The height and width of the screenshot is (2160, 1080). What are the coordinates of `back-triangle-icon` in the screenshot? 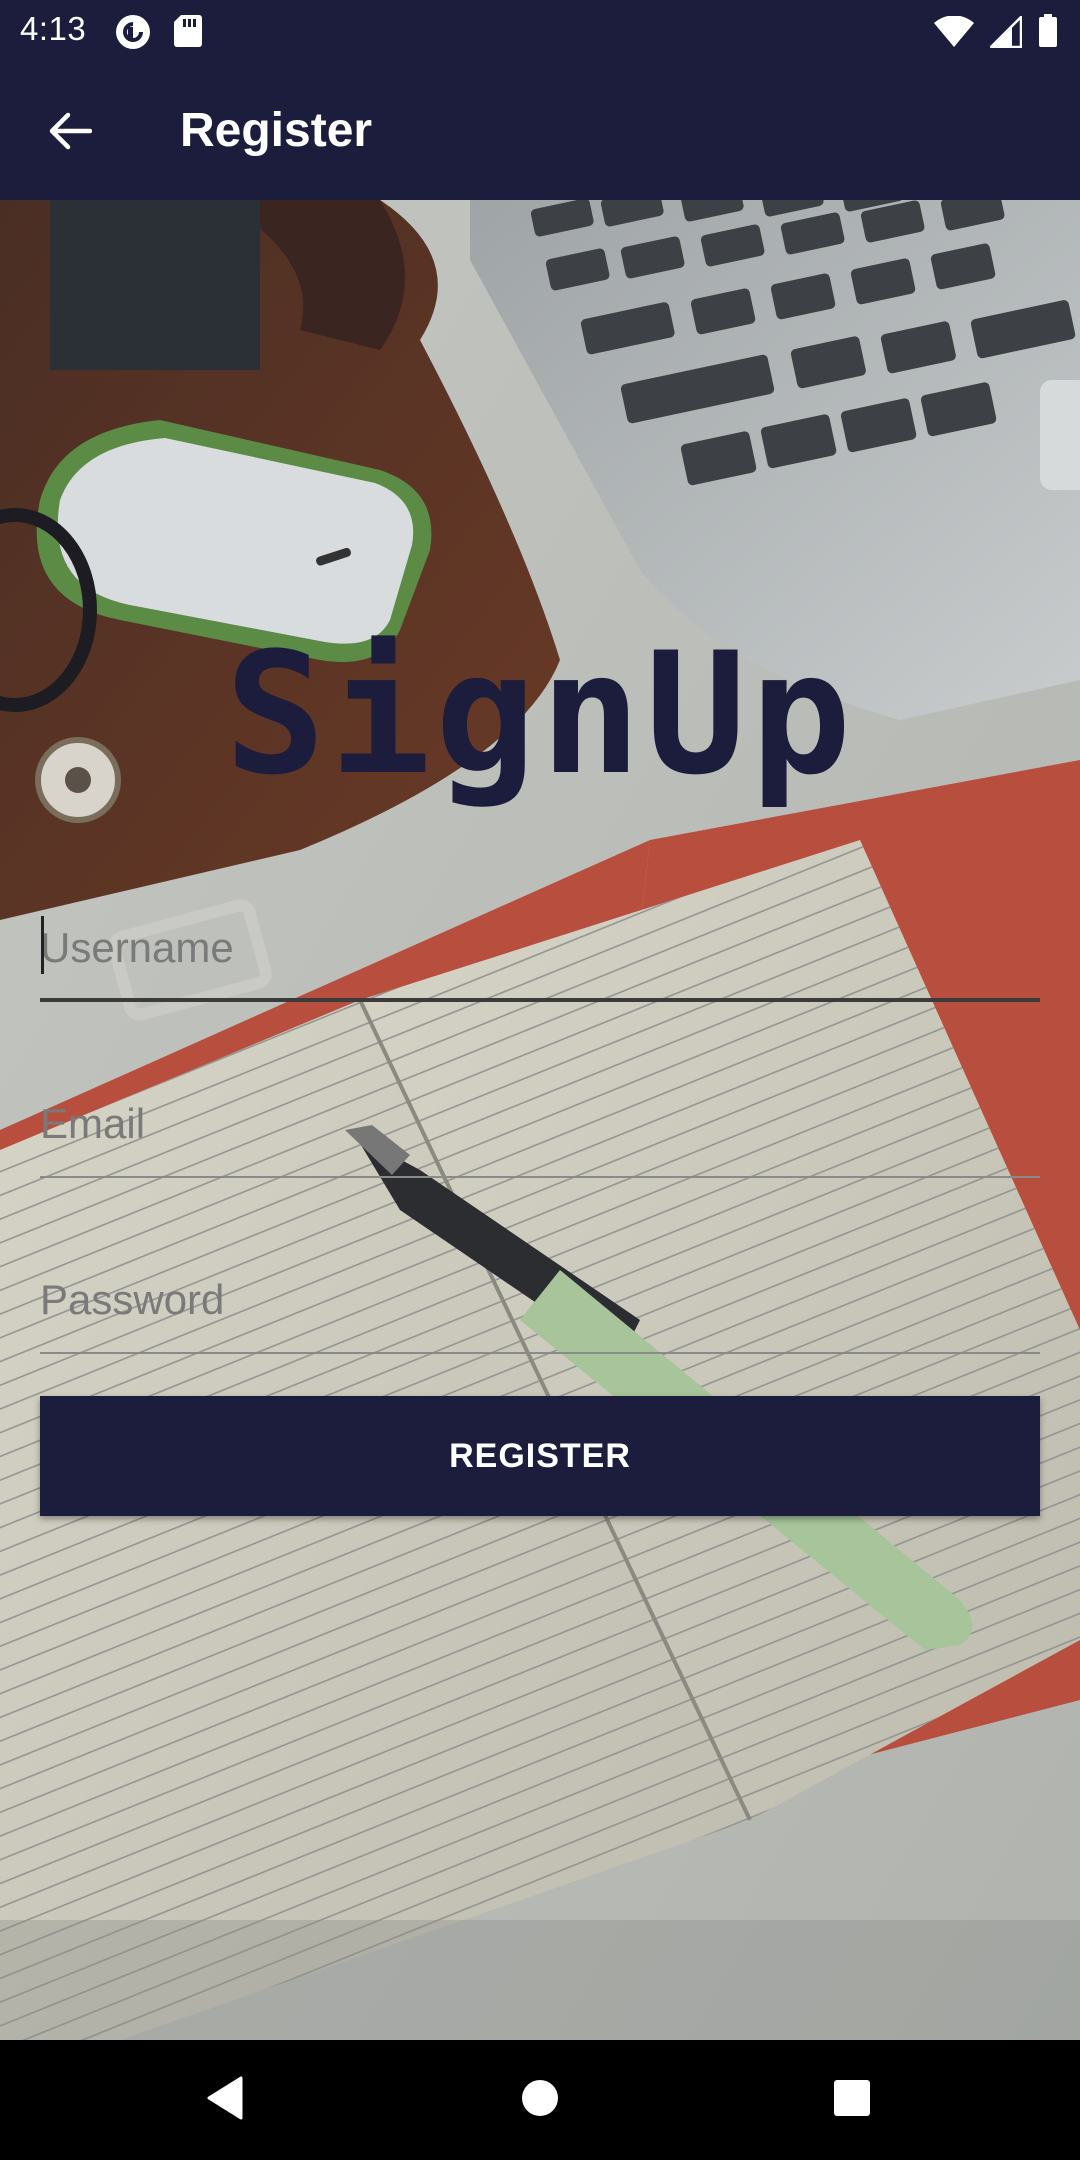 It's located at (225, 2100).